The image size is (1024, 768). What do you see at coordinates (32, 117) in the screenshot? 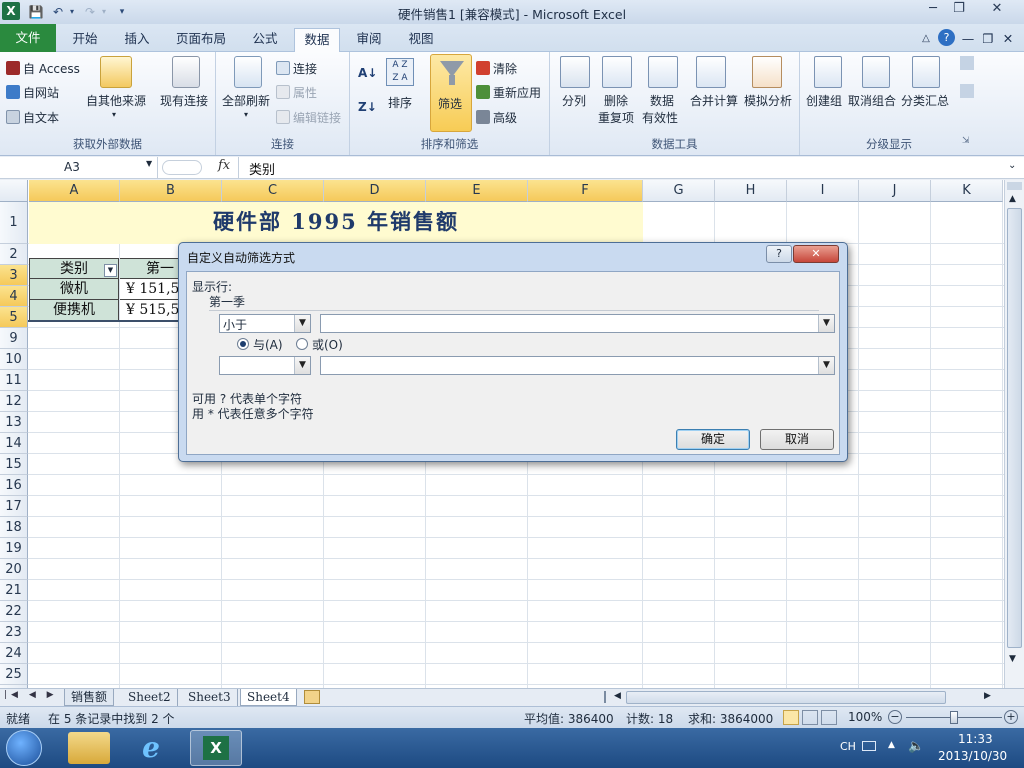
I see `from-text-button: 自文本` at bounding box center [32, 117].